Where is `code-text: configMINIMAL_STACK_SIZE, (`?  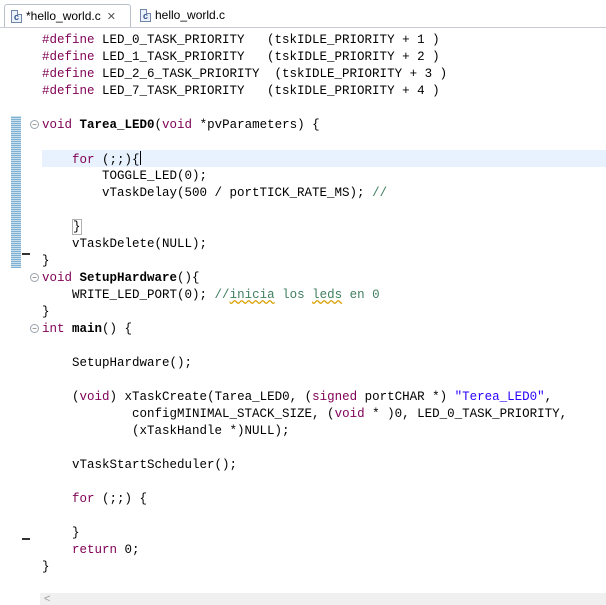 code-text: configMINIMAL_STACK_SIZE, ( is located at coordinates (233, 414).